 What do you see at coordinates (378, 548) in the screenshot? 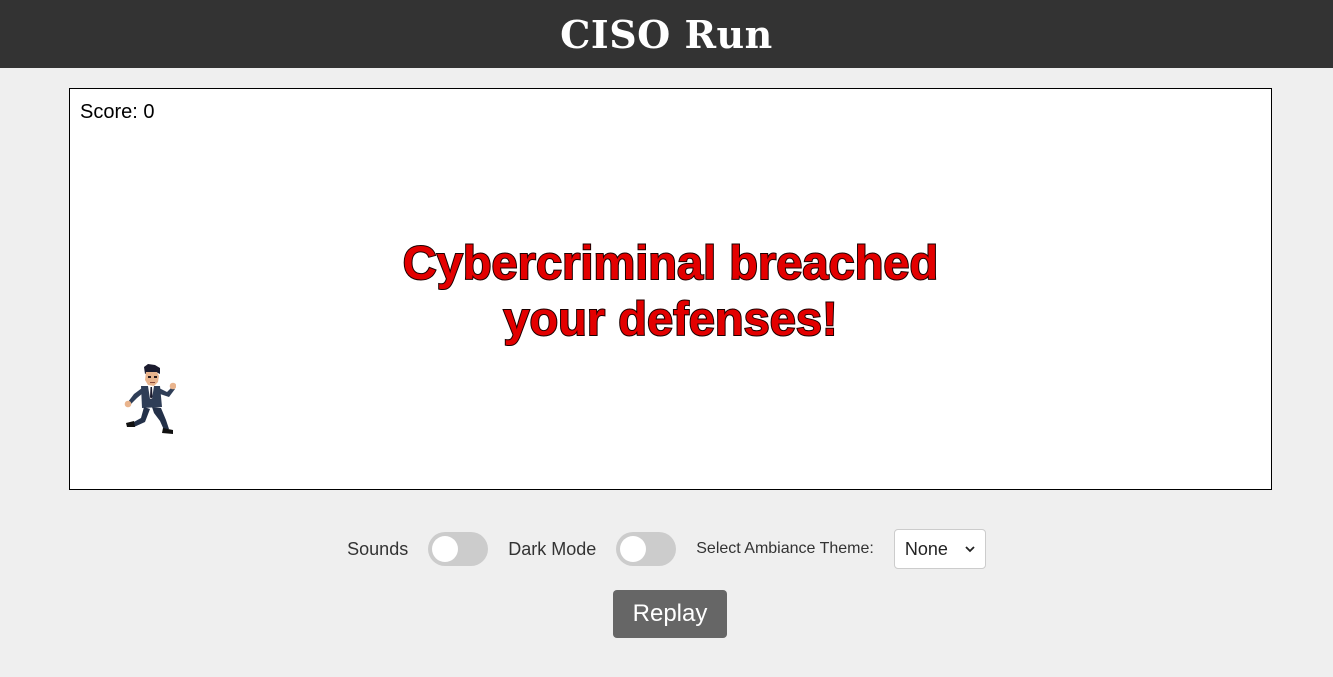
I see `sounds-label: Sounds` at bounding box center [378, 548].